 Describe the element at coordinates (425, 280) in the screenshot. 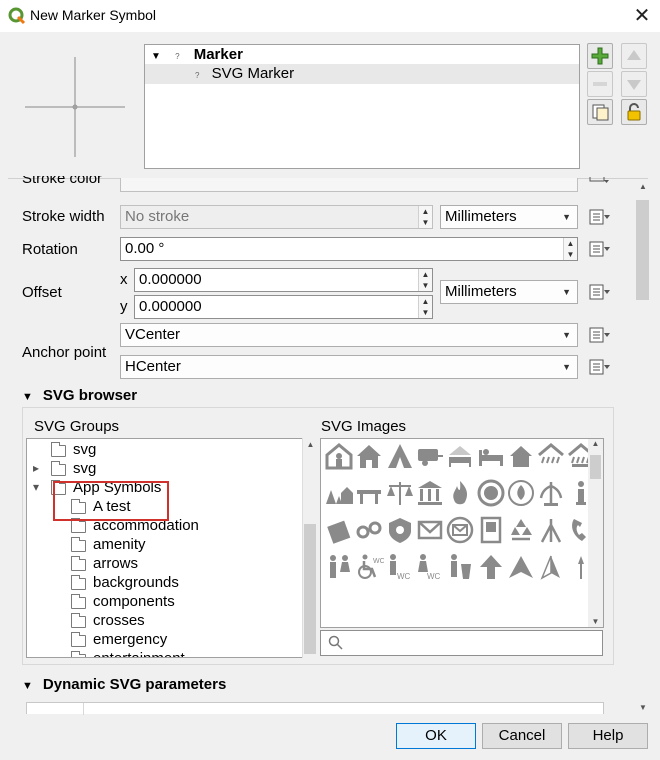

I see `offset-x-spinner: ▲ ▼` at that location.